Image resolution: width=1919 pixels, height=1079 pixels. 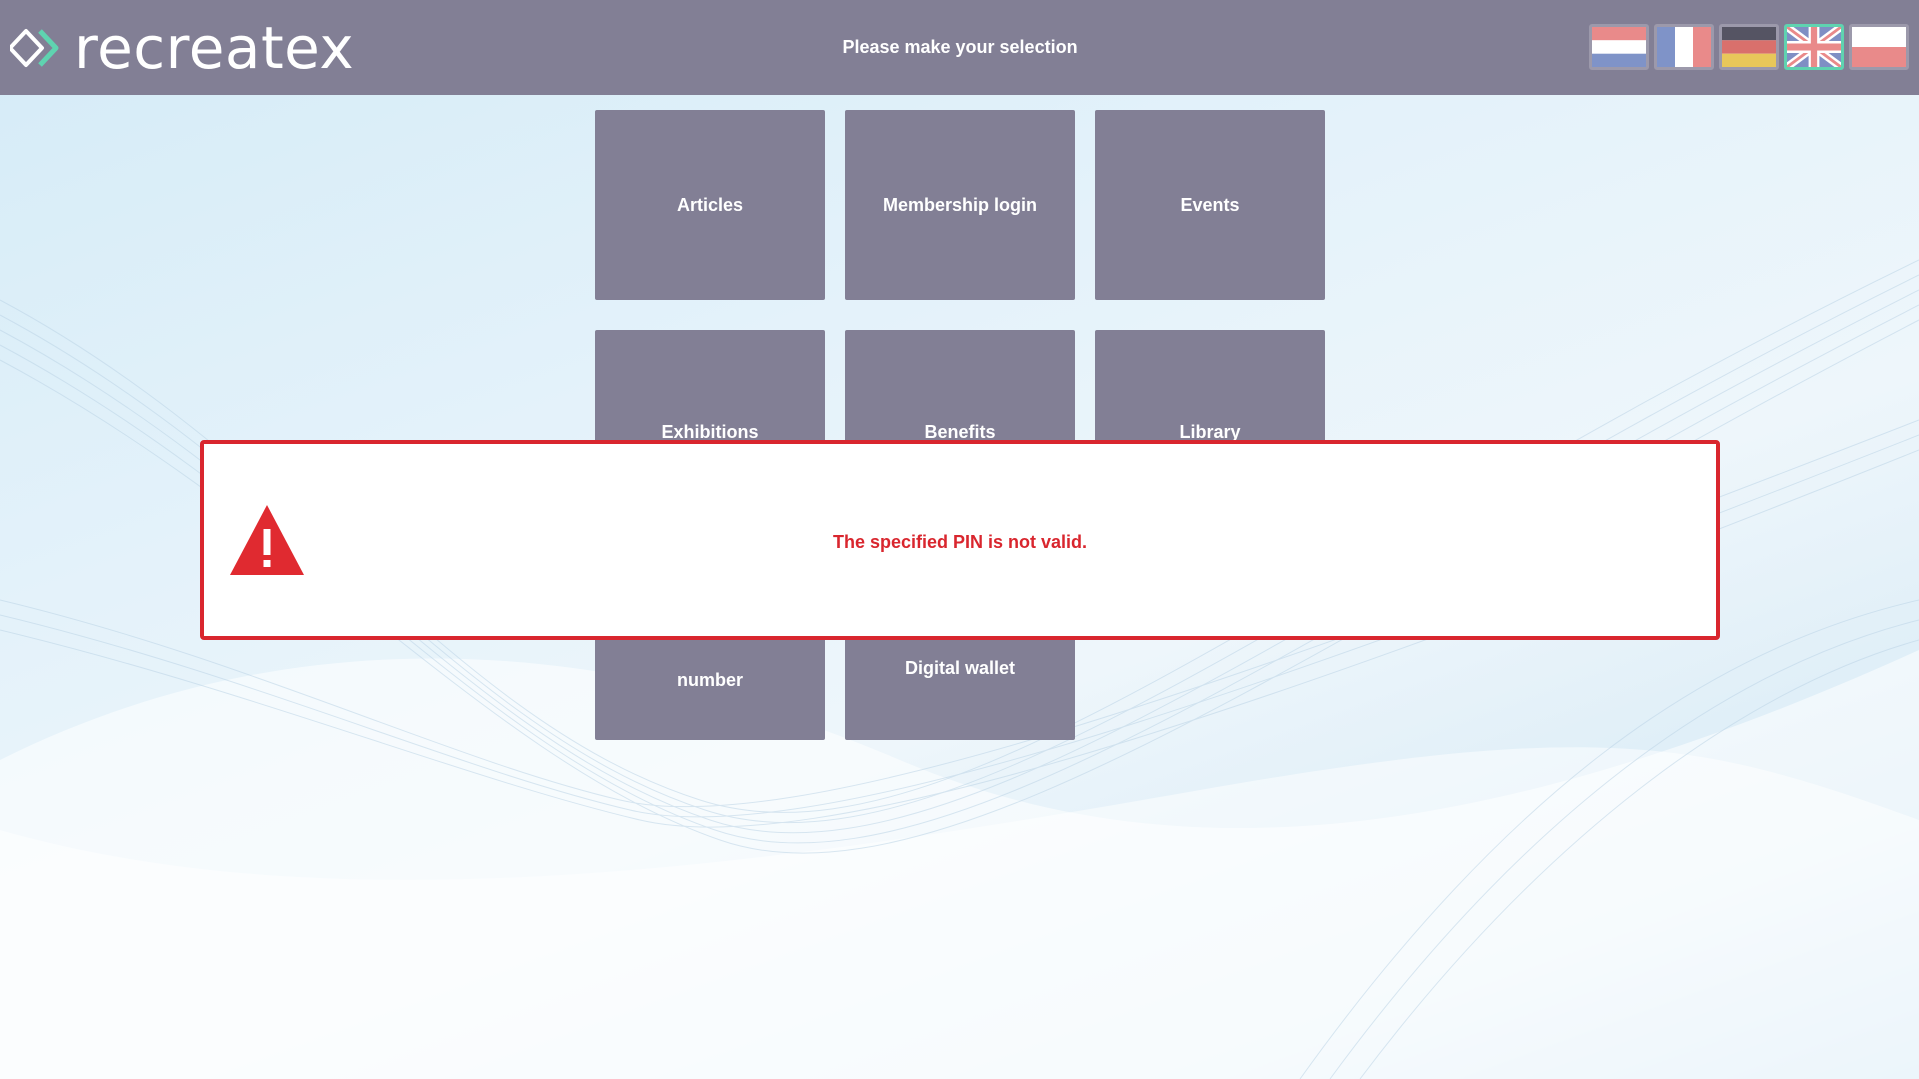 I want to click on flag-netherlands-icon, so click(x=1619, y=47).